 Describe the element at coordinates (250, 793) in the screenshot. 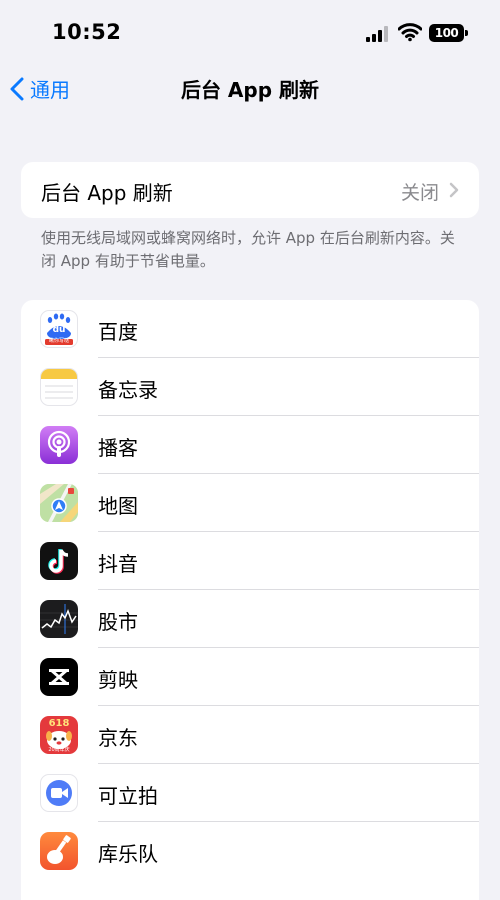

I see `list-item-clips: 可立拍` at that location.